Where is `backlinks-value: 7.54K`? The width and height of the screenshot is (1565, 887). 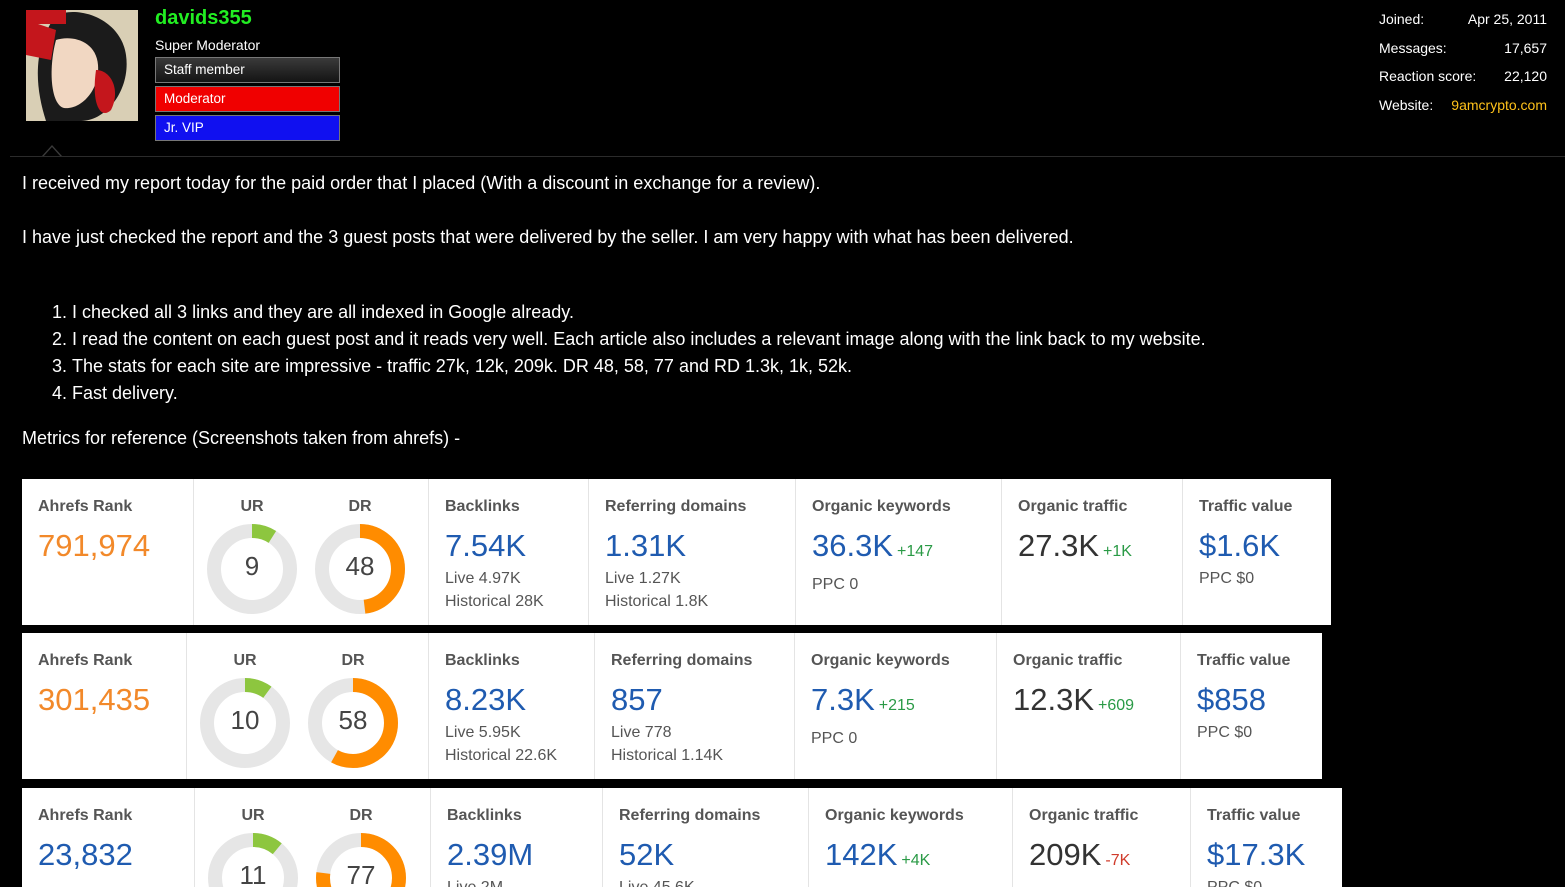
backlinks-value: 7.54K is located at coordinates (516, 546).